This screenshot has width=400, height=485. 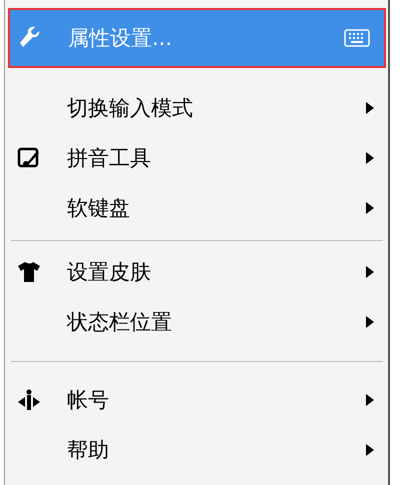 I want to click on menu-item: 切换输入模式, so click(x=196, y=108).